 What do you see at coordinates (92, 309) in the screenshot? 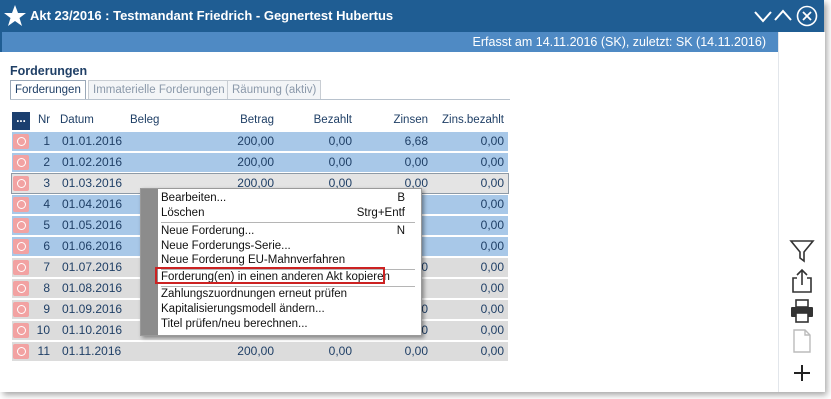
I see `cell-datum: 01.09.2016` at bounding box center [92, 309].